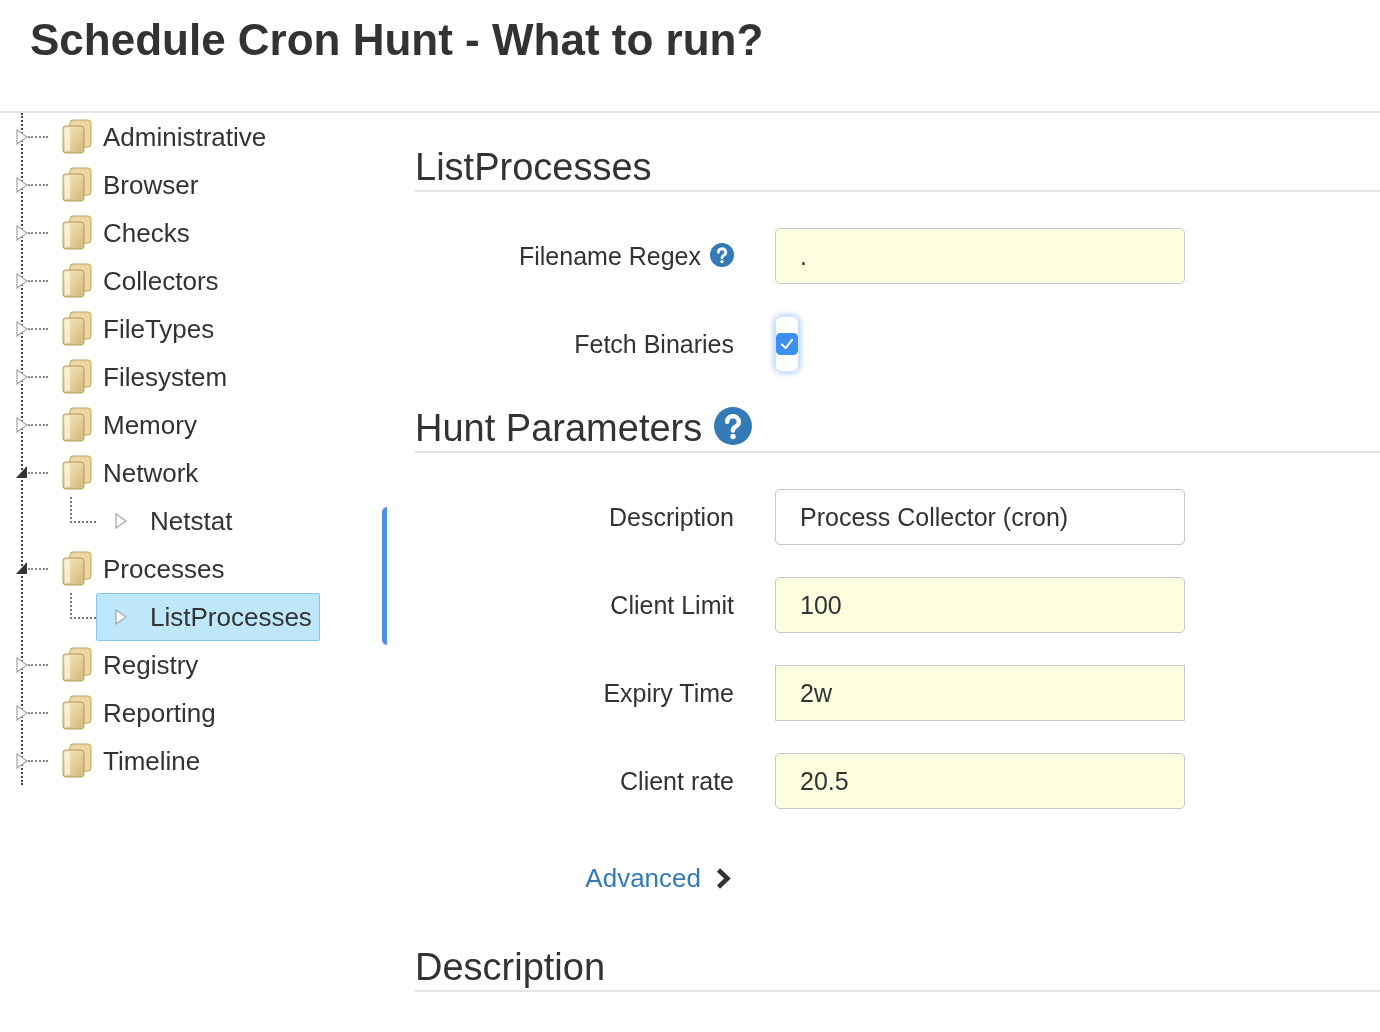 The width and height of the screenshot is (1380, 1032). Describe the element at coordinates (671, 517) in the screenshot. I see `field-label: Description` at that location.